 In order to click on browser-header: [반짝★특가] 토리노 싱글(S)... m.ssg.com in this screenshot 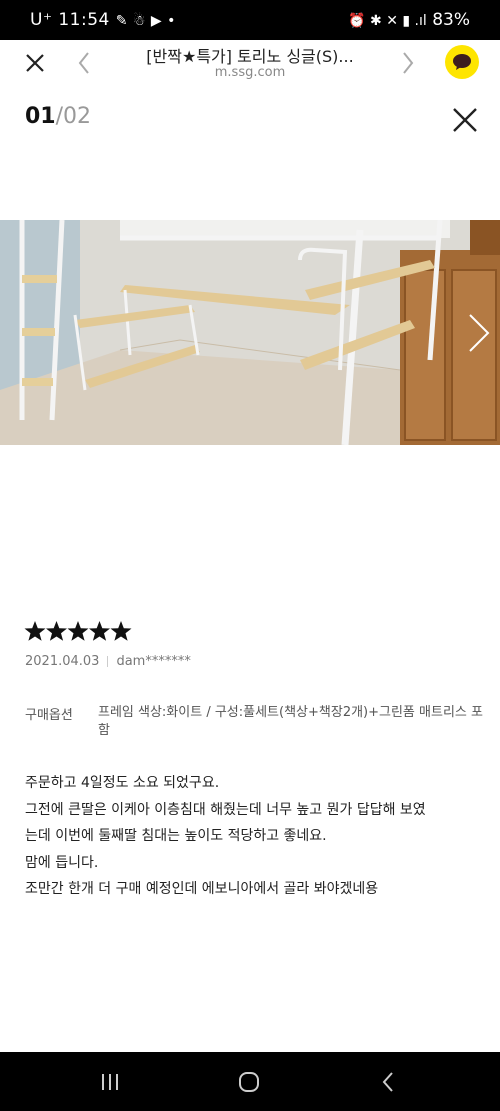, I will do `click(250, 65)`.